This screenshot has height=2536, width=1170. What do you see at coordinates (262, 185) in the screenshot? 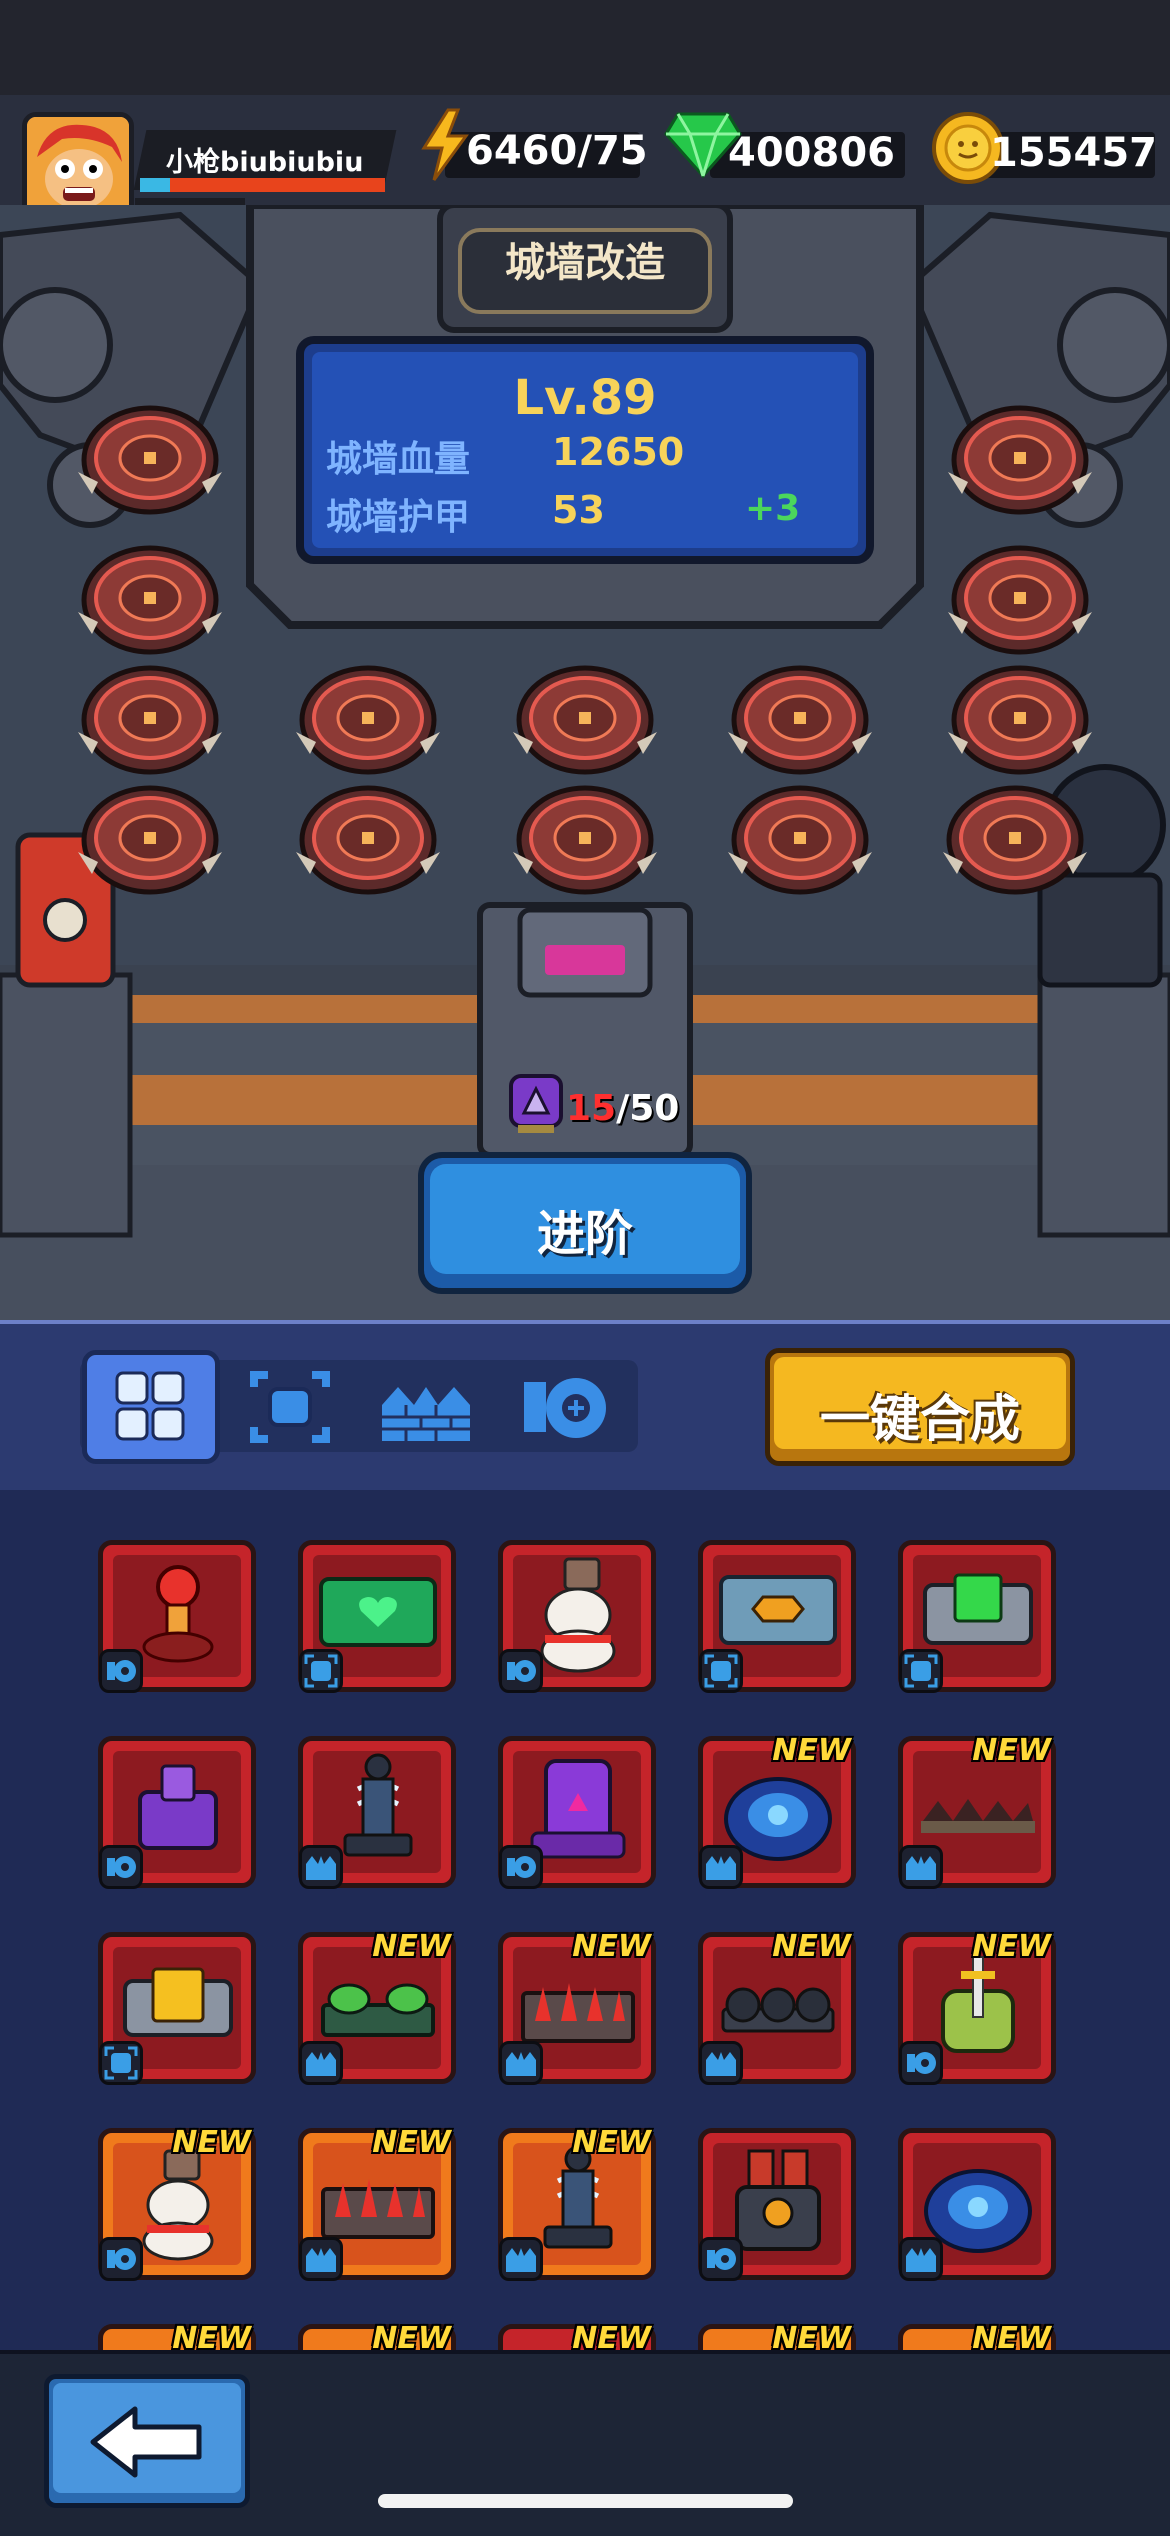
I see `exp-bar` at bounding box center [262, 185].